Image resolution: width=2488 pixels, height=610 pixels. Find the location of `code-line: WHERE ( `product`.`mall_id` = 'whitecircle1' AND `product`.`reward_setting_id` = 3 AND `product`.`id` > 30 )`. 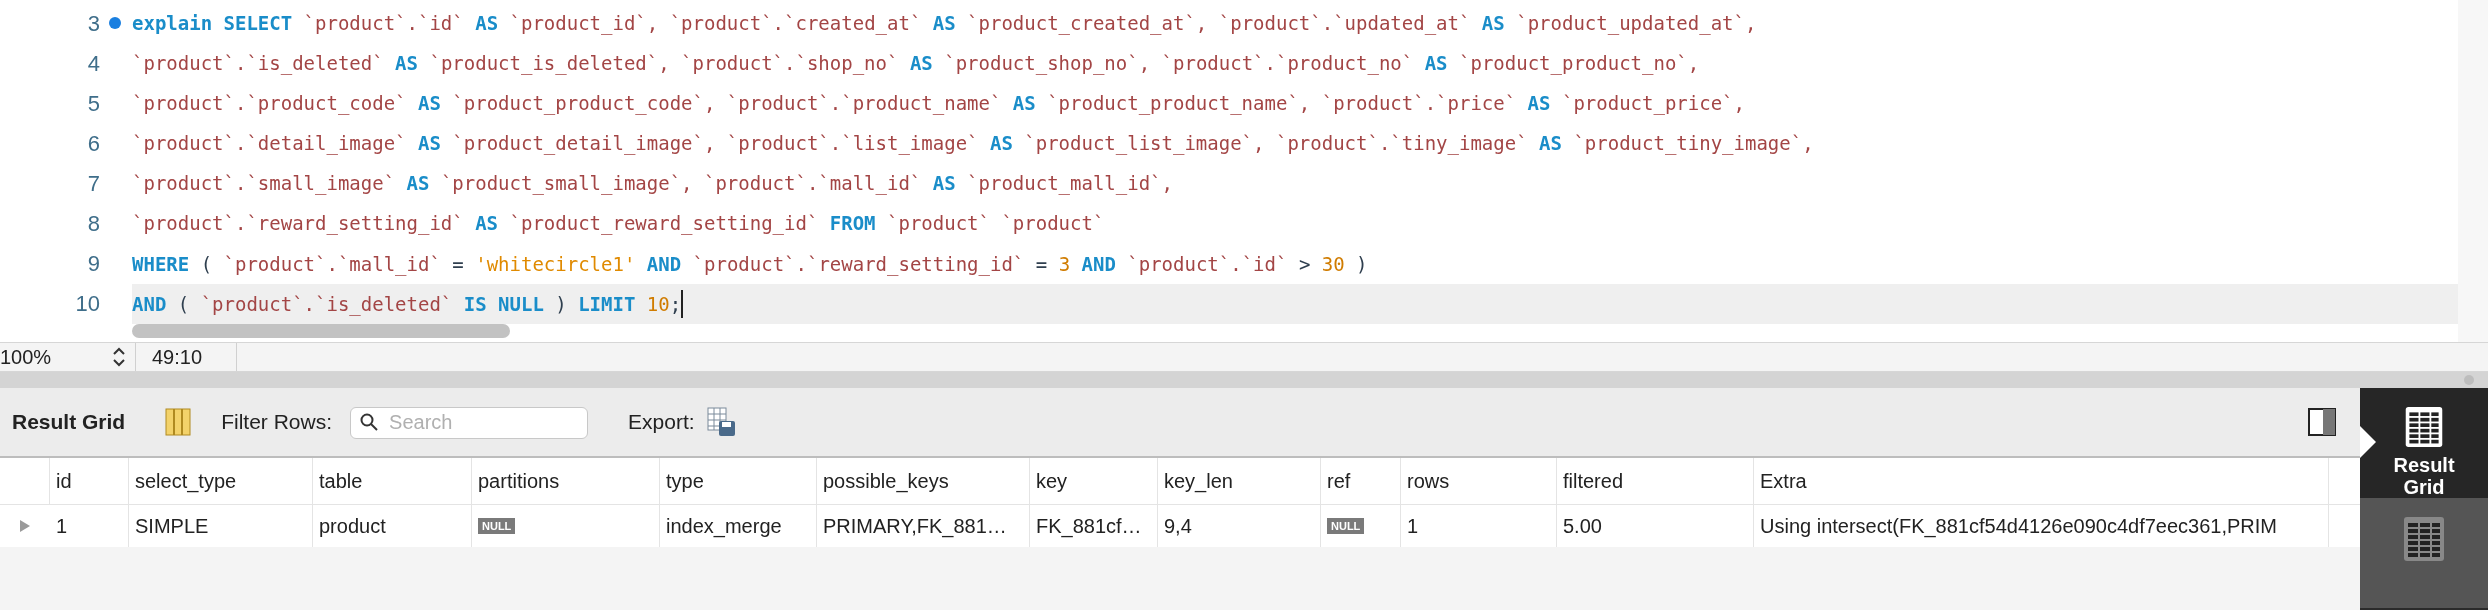

code-line: WHERE ( `product`.`mall_id` = 'whitecircle1' AND `product`.`reward_setting_id` = 3 AND `product`.`id` > 30 ) is located at coordinates (750, 264).